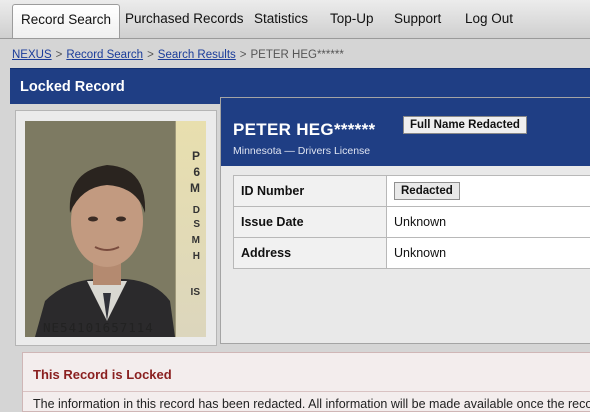  Describe the element at coordinates (32, 55) in the screenshot. I see `breadcrumb-nexus-link: NEXUS` at that location.